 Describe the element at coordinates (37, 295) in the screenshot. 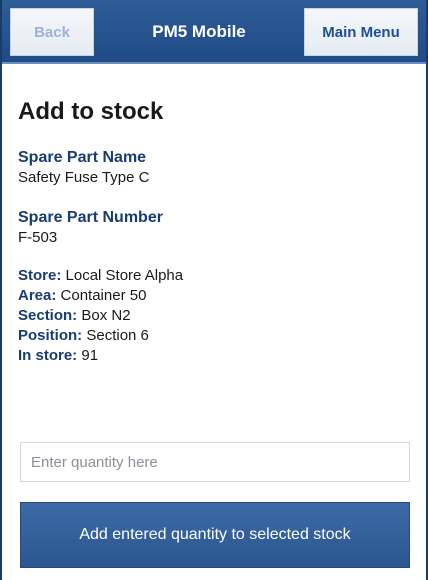

I see `area-label: Area:` at that location.